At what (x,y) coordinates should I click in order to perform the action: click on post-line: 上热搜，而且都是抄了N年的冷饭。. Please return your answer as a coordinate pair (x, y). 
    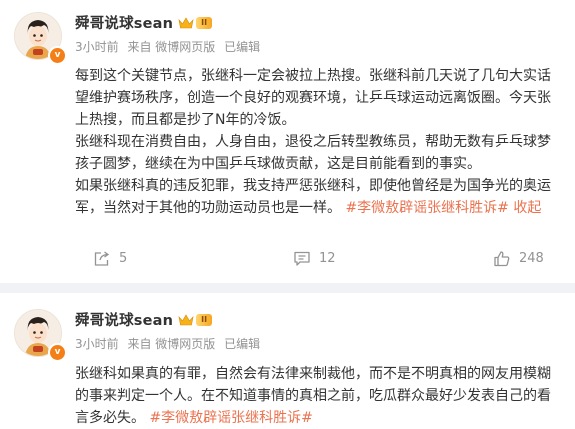
    Looking at the image, I should click on (185, 120).